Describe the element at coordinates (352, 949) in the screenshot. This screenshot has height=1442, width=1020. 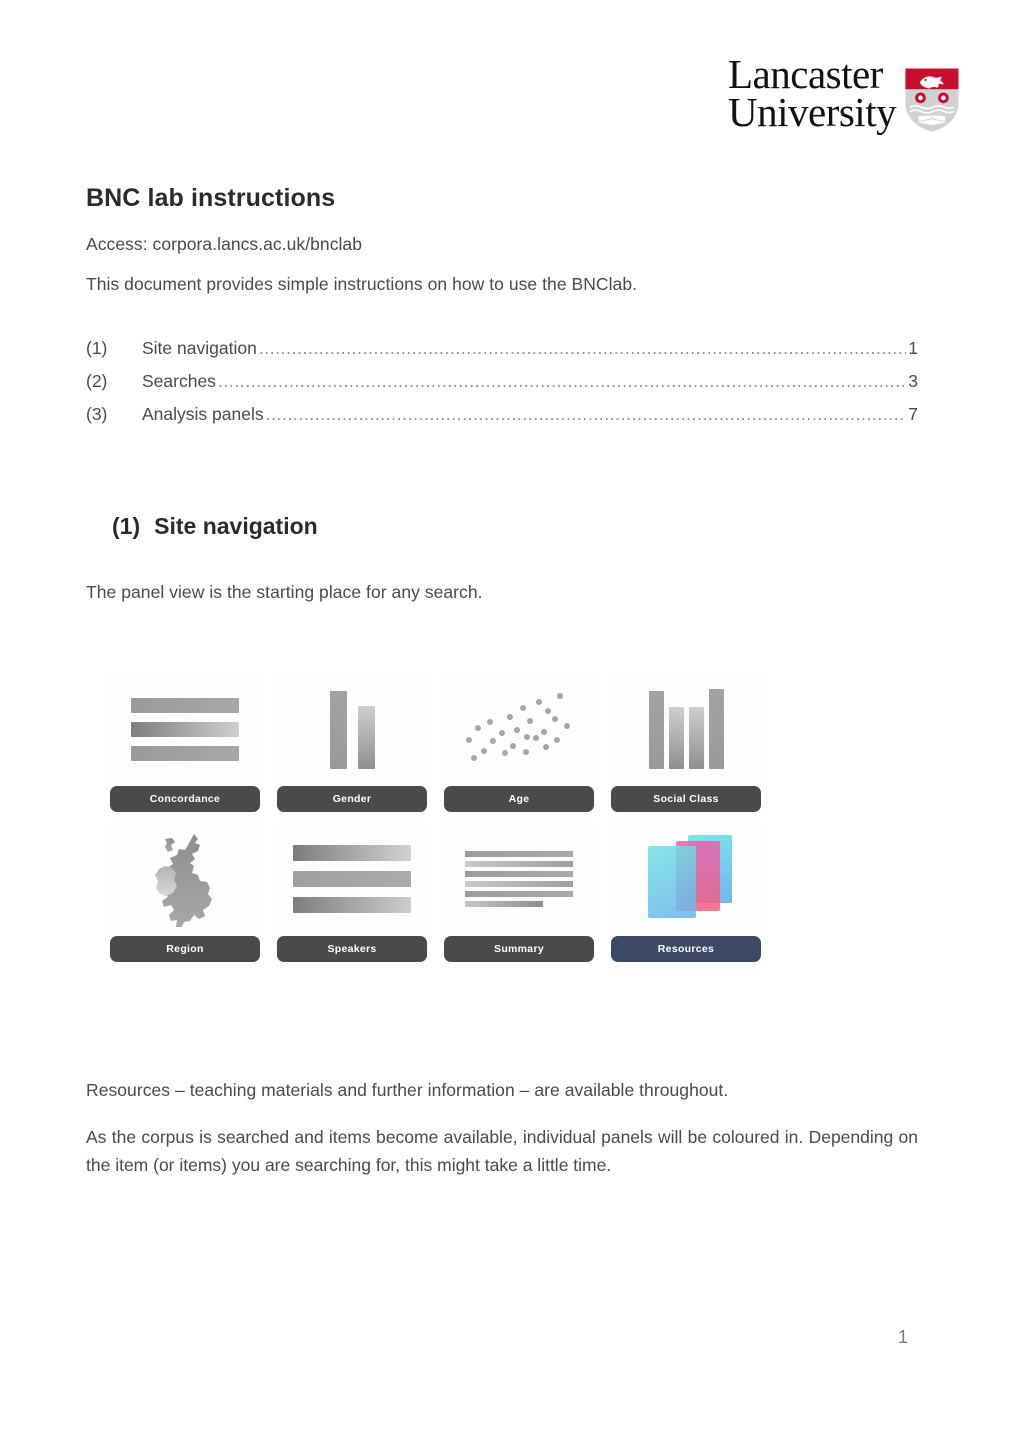
I see `panel-label-speakers: Speakers` at that location.